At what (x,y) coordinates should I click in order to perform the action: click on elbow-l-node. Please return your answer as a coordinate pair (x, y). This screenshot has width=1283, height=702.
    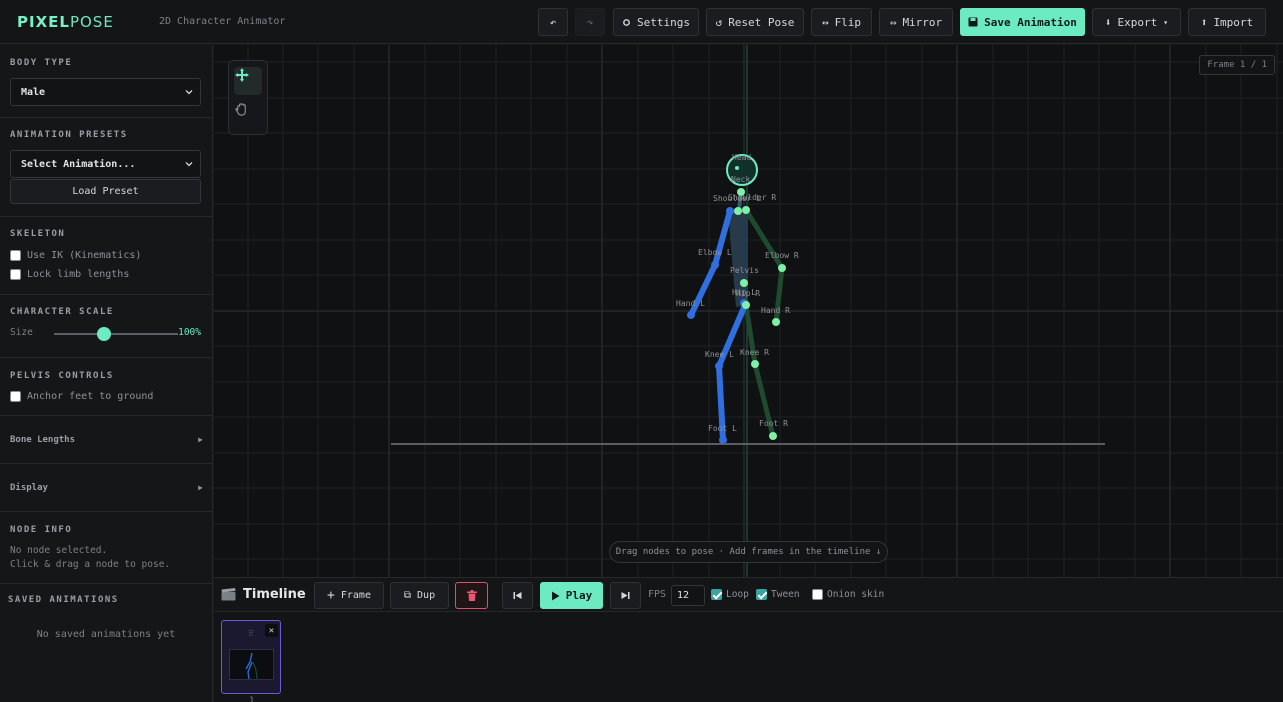
    Looking at the image, I should click on (715, 265).